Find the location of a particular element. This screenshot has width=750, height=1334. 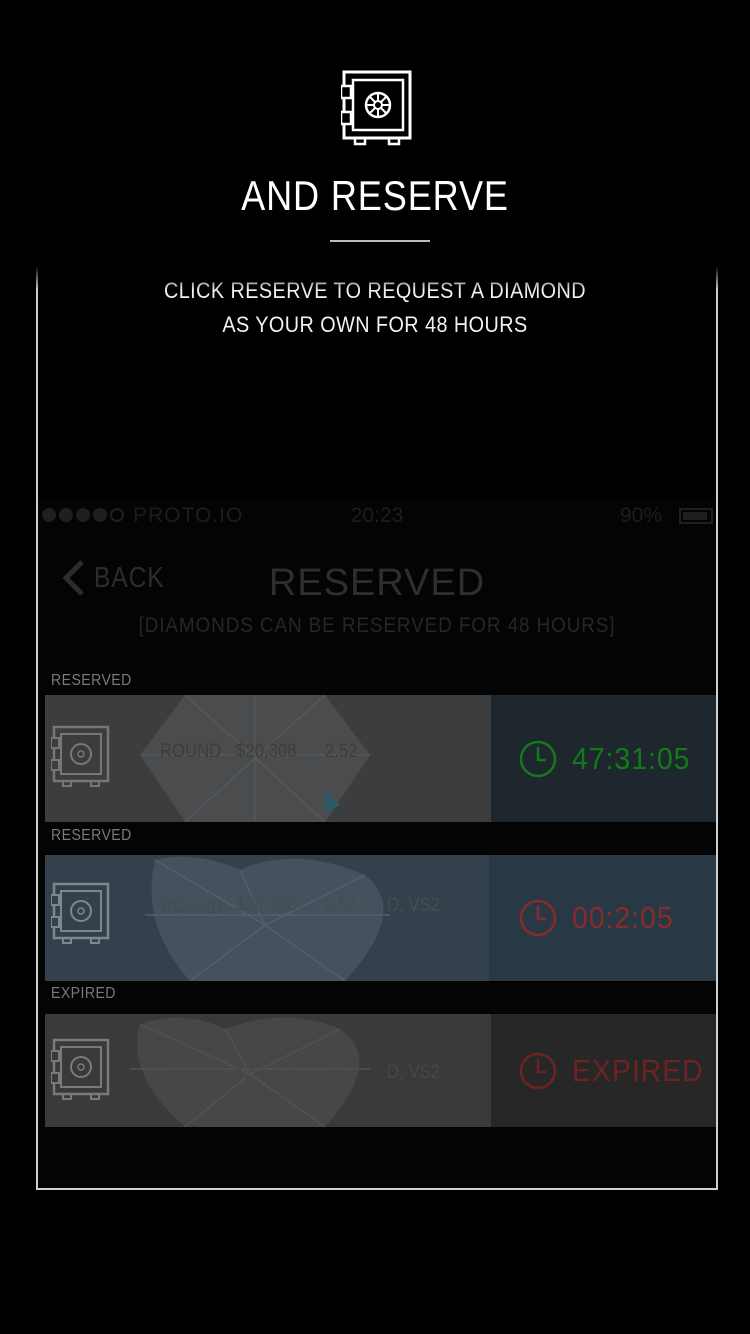

screen-subtitle: [DIAMONDS CAN BE RESERVED FOR 48 HOURS] is located at coordinates (377, 625).